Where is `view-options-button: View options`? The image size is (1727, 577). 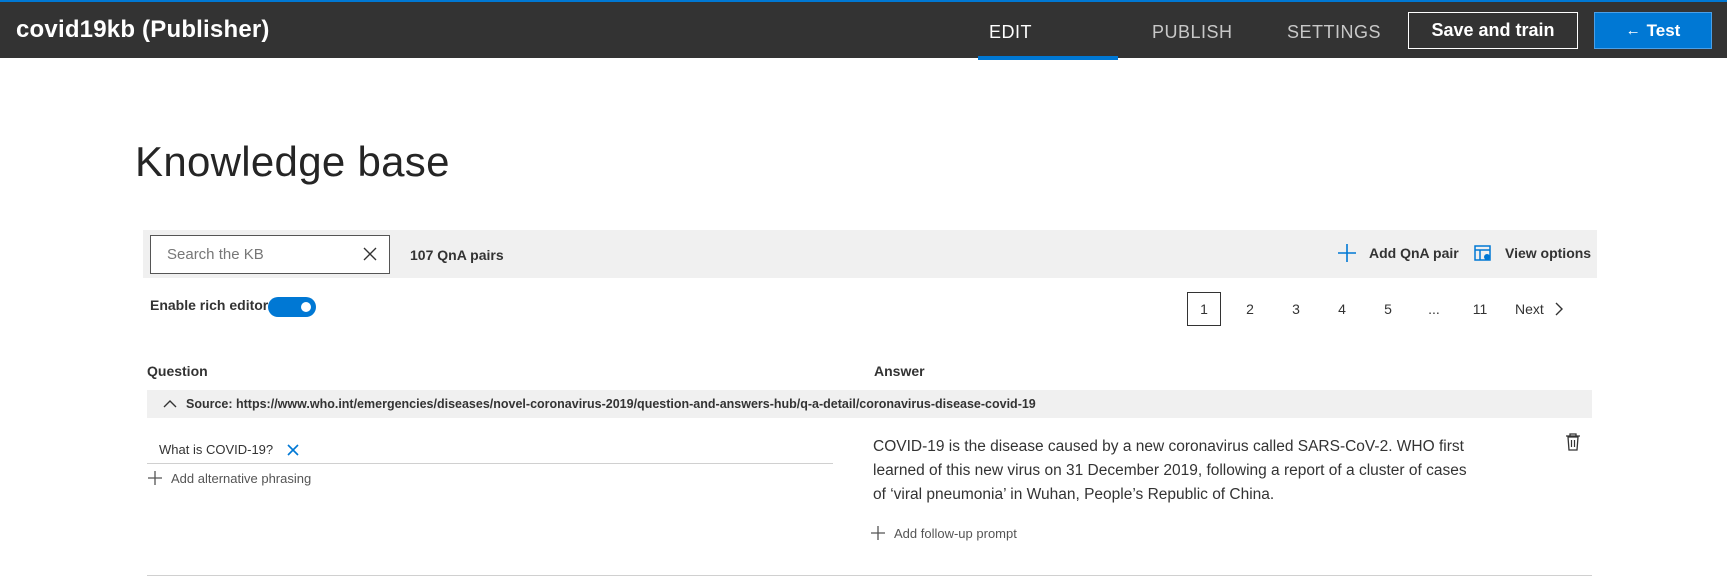
view-options-button: View options is located at coordinates (1532, 253).